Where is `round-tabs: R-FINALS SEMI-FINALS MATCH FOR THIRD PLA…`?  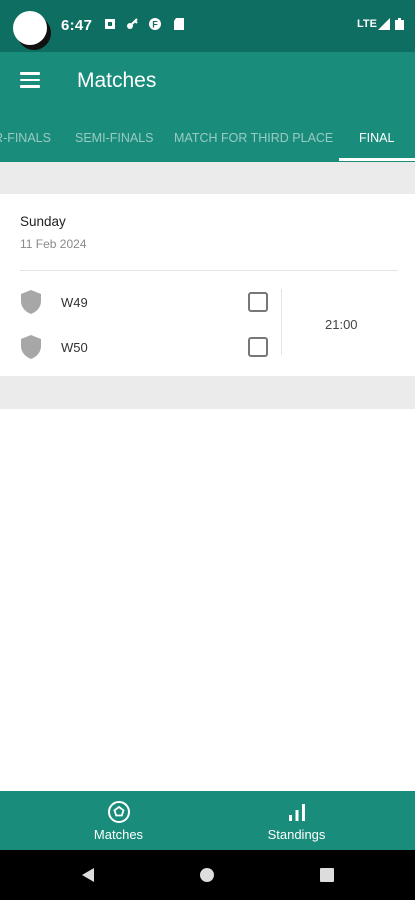
round-tabs: R-FINALS SEMI-FINALS MATCH FOR THIRD PLA… is located at coordinates (207, 137).